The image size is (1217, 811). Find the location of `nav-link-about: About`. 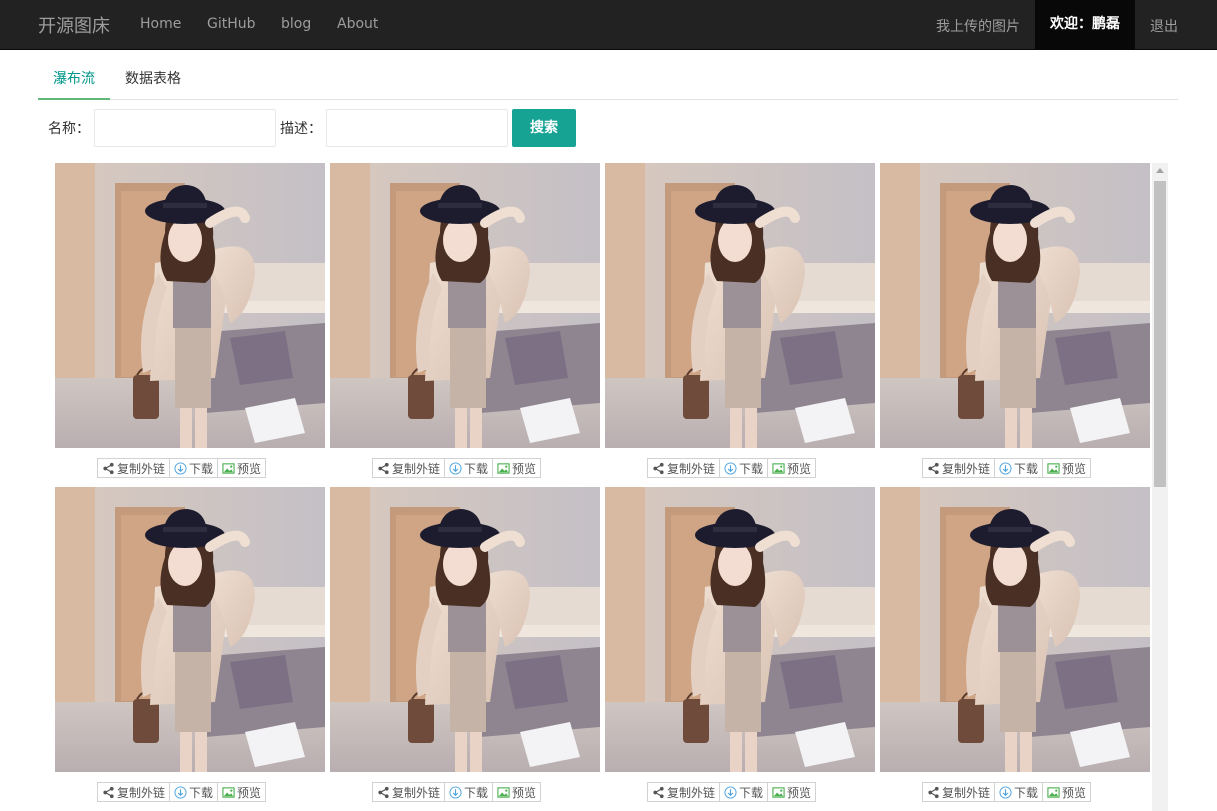

nav-link-about: About is located at coordinates (357, 24).